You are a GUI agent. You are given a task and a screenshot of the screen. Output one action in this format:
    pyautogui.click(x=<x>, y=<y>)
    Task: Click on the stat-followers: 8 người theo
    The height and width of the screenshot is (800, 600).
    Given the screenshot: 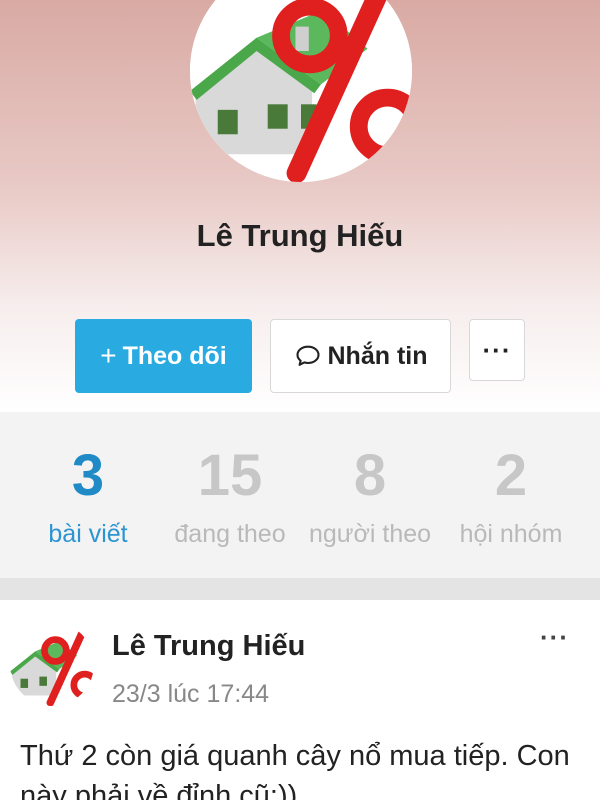 What is the action you would take?
    pyautogui.click(x=370, y=496)
    